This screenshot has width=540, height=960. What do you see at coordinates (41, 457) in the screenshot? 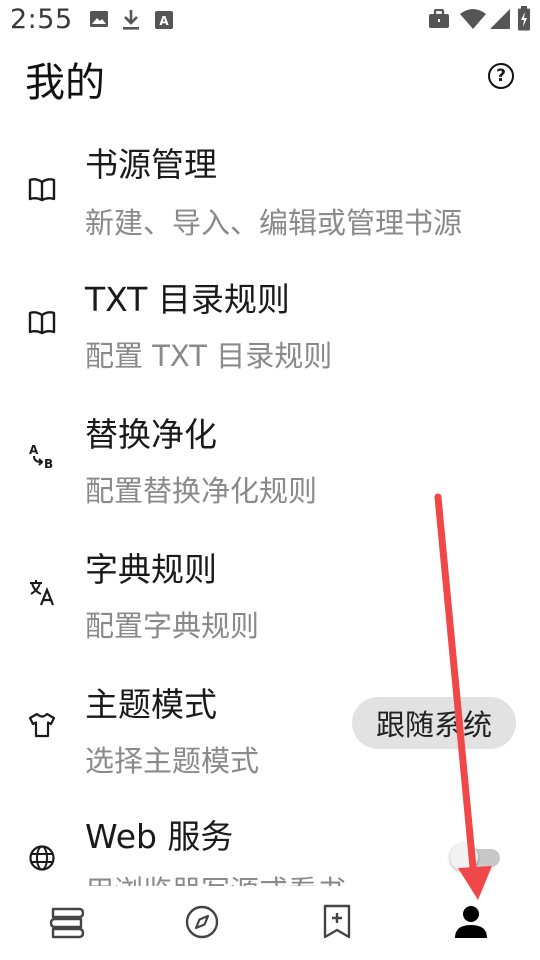
I see `replace-ab-icon: A B` at bounding box center [41, 457].